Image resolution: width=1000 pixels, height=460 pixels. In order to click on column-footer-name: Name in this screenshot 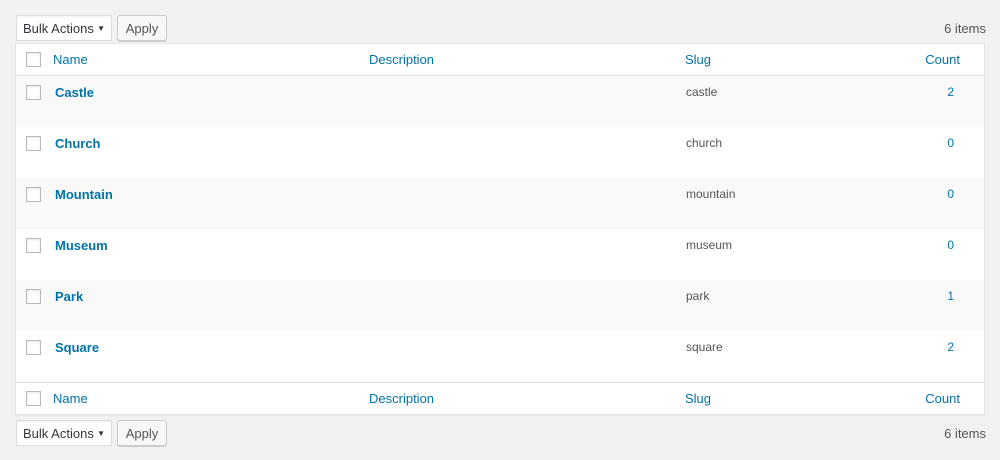, I will do `click(70, 398)`.